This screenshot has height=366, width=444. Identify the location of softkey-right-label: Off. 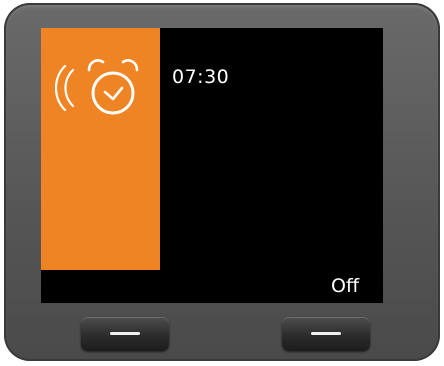
(345, 286).